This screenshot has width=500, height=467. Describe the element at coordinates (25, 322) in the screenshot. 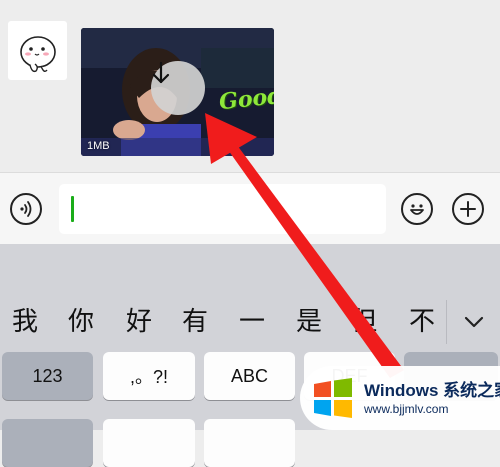

I see `candidate-word: 我` at that location.